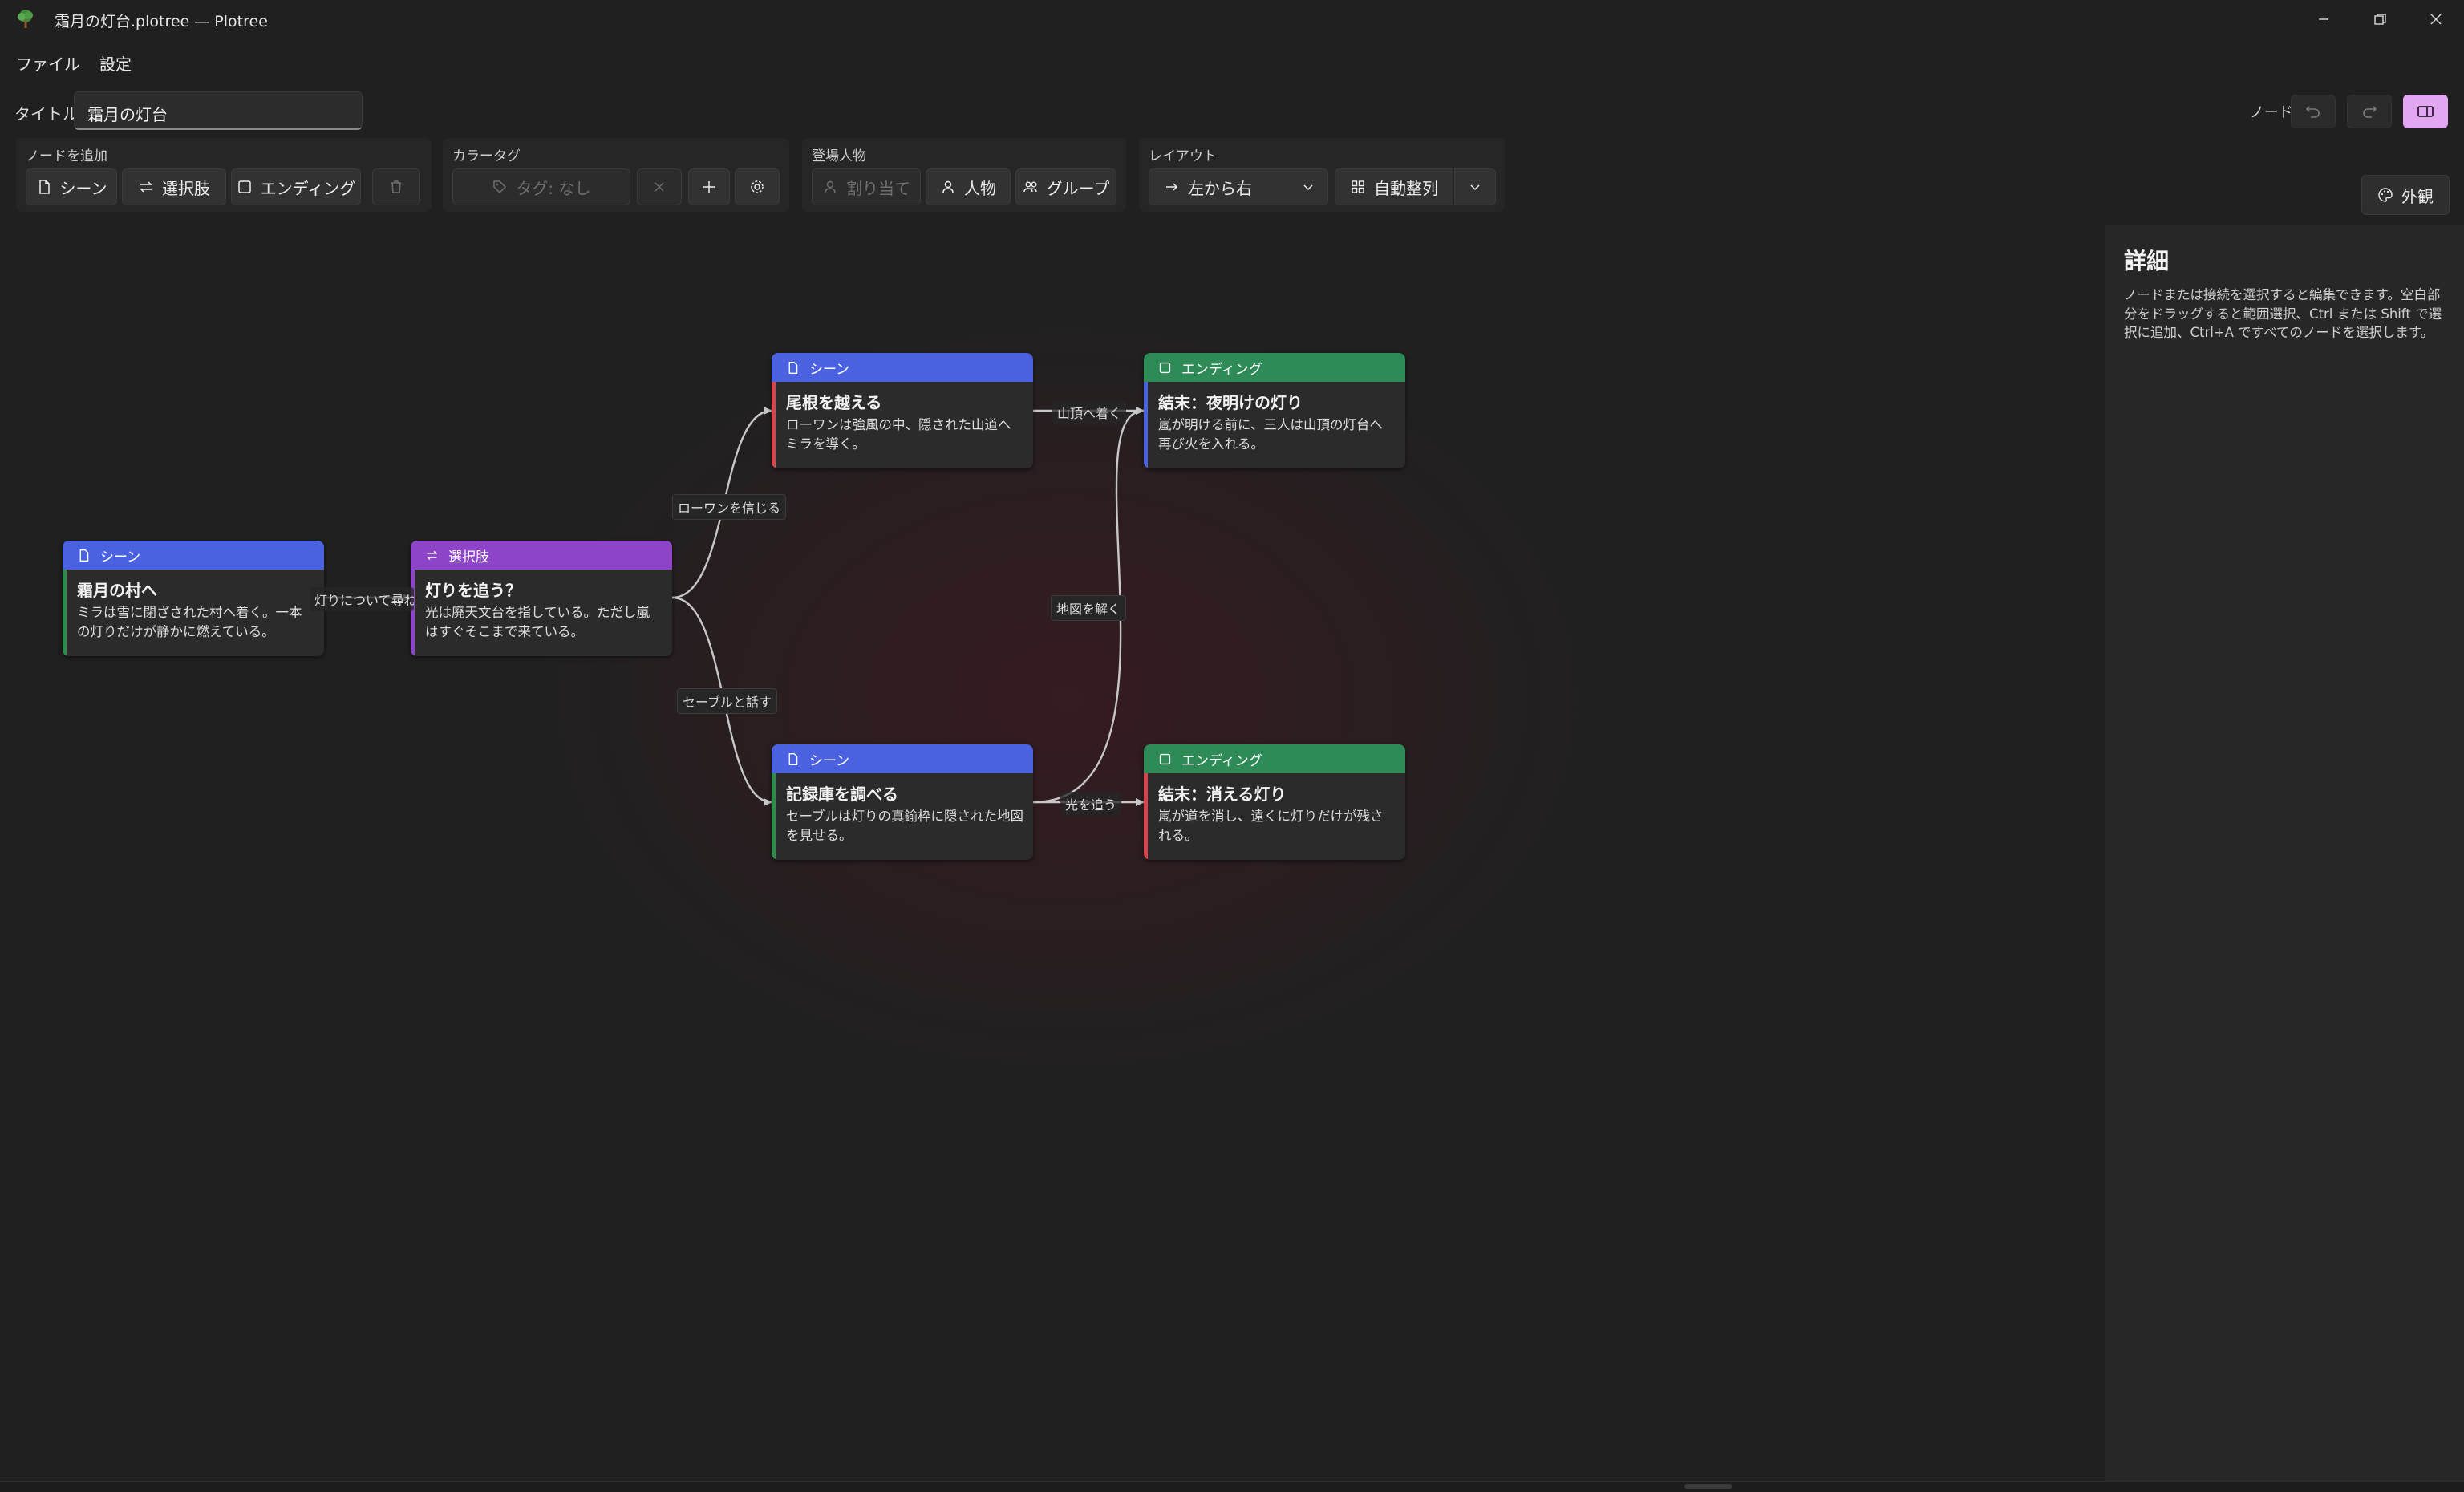  What do you see at coordinates (71, 186) in the screenshot?
I see `add-scene-button: シーン` at bounding box center [71, 186].